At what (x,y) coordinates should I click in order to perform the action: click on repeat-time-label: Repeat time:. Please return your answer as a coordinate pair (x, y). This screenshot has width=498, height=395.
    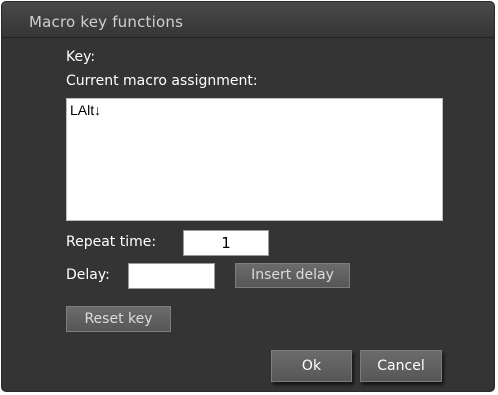
    Looking at the image, I should click on (111, 242).